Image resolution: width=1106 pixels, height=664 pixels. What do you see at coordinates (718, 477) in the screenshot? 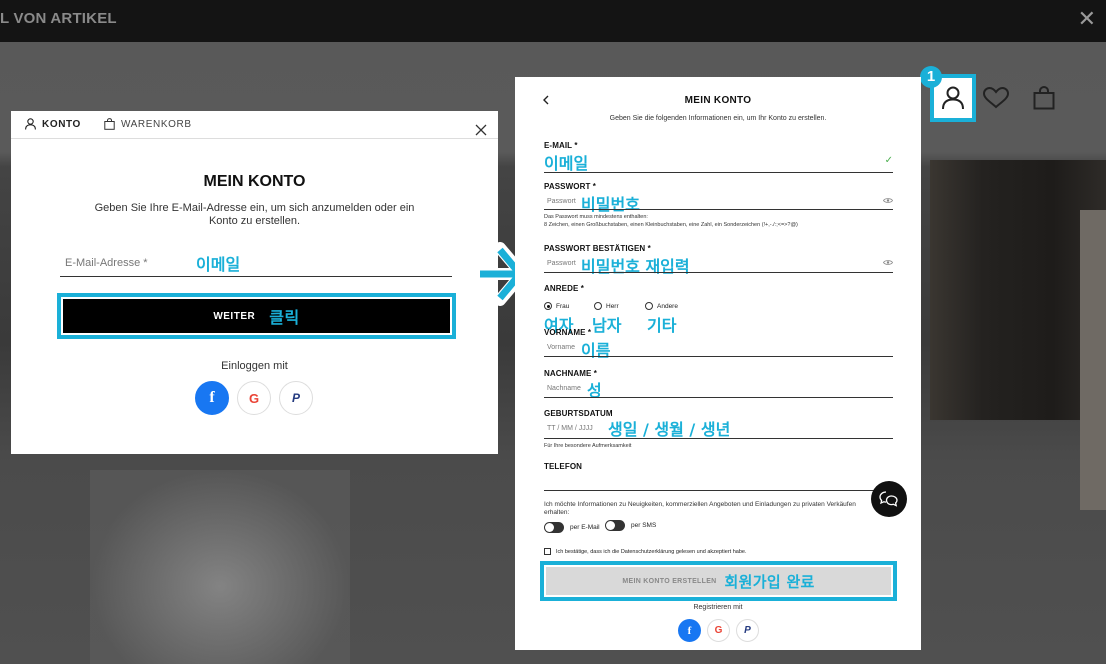
I see `phone-field: TELEFON` at bounding box center [718, 477].